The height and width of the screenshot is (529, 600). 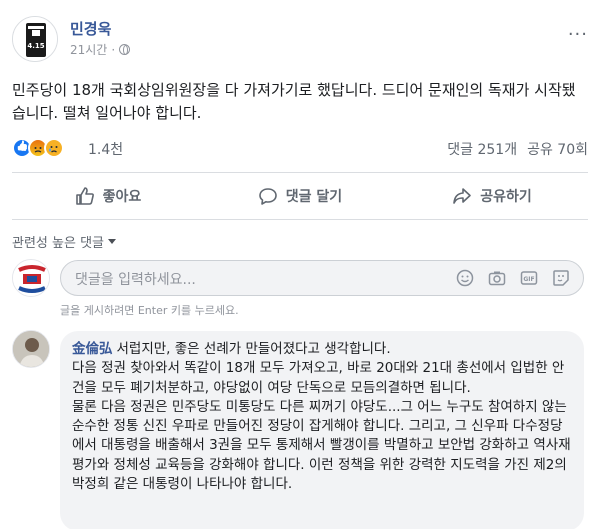 I want to click on comment-count: 댓글 251개, so click(x=482, y=149).